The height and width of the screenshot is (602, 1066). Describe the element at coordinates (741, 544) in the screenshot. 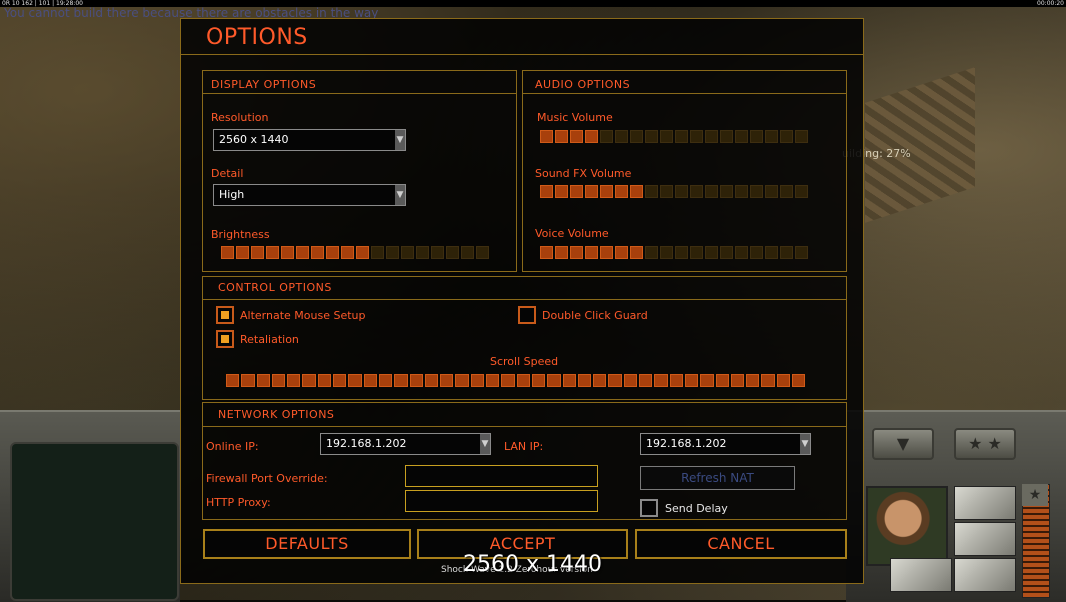

I see `cancel-button: CANCEL` at that location.